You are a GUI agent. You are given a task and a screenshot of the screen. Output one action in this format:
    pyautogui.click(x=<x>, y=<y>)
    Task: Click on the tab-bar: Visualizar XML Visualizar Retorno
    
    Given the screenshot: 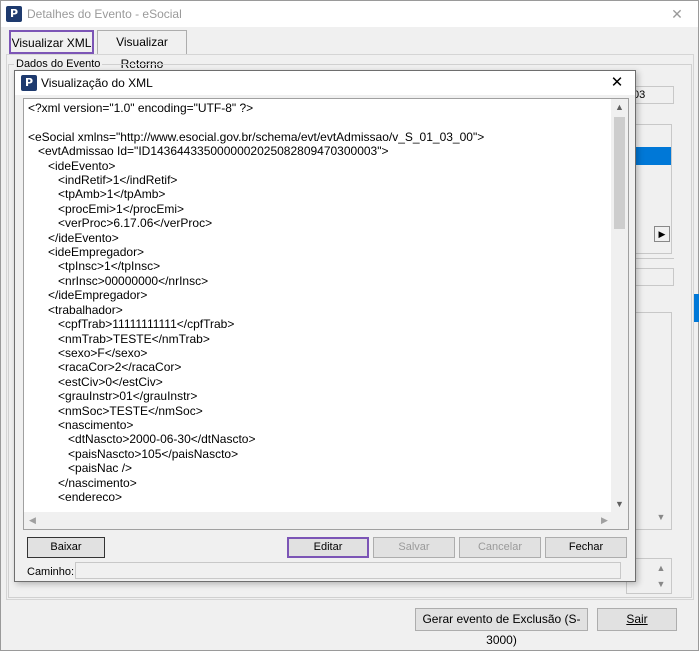 What is the action you would take?
    pyautogui.click(x=350, y=49)
    